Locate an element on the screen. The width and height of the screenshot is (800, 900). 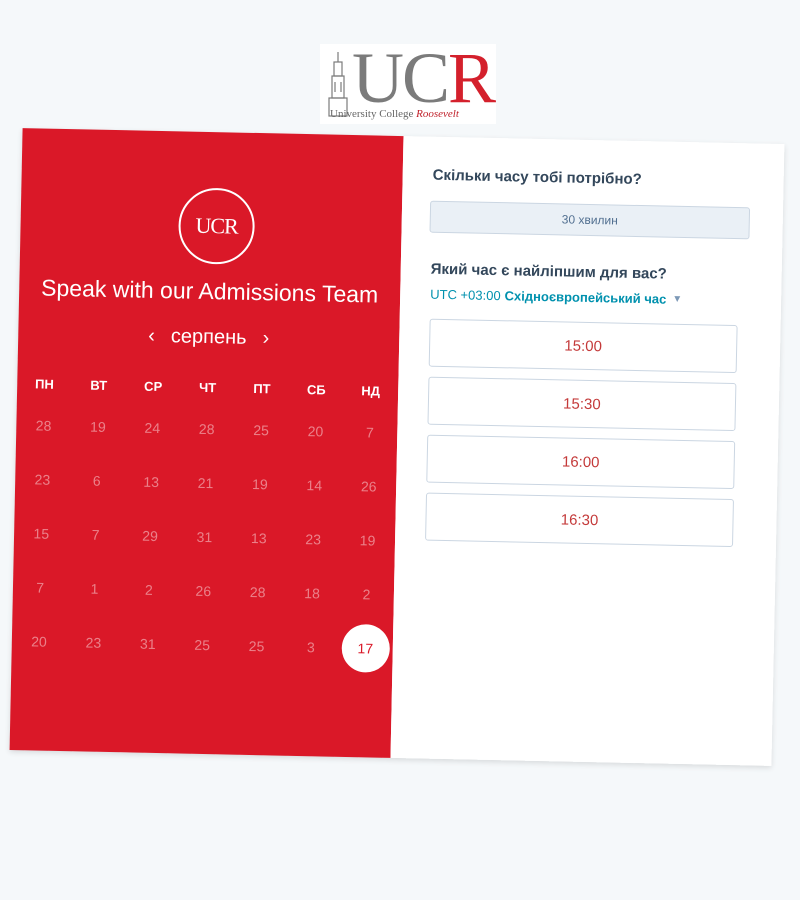
page-title: Speak with our Admissions Team is located at coordinates (209, 291).